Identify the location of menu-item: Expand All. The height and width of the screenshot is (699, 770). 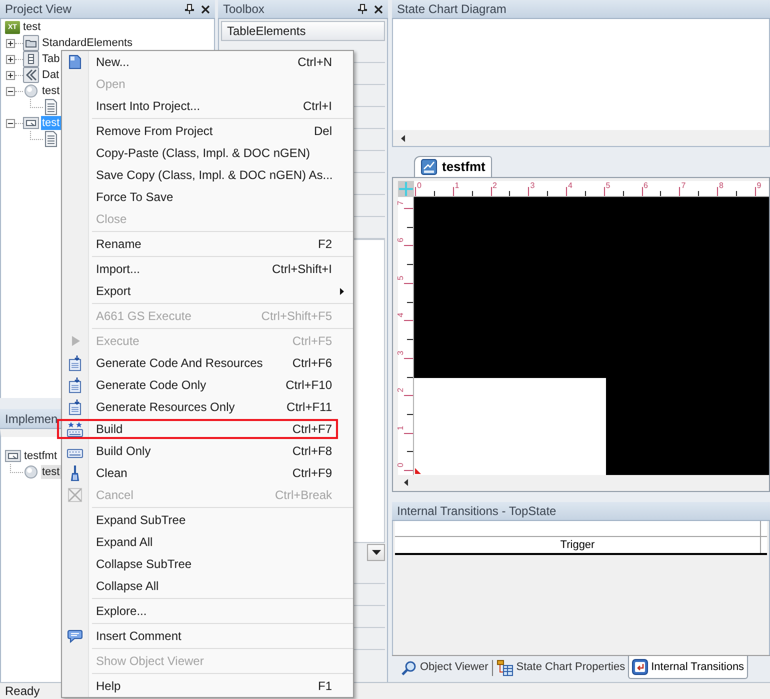
(207, 542).